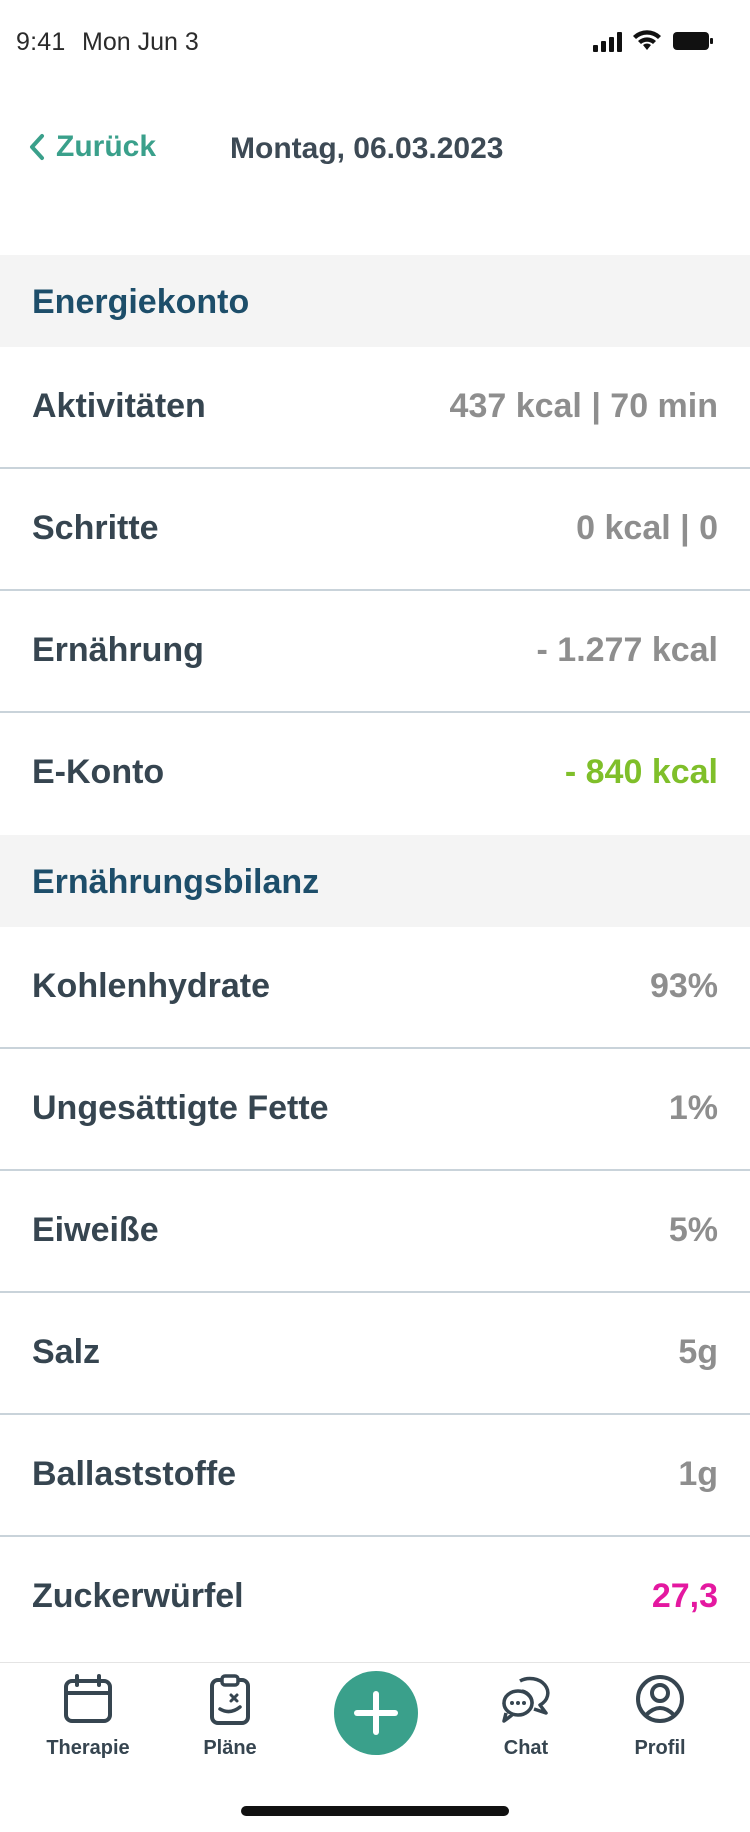 The width and height of the screenshot is (750, 1832). I want to click on status-icons, so click(653, 41).